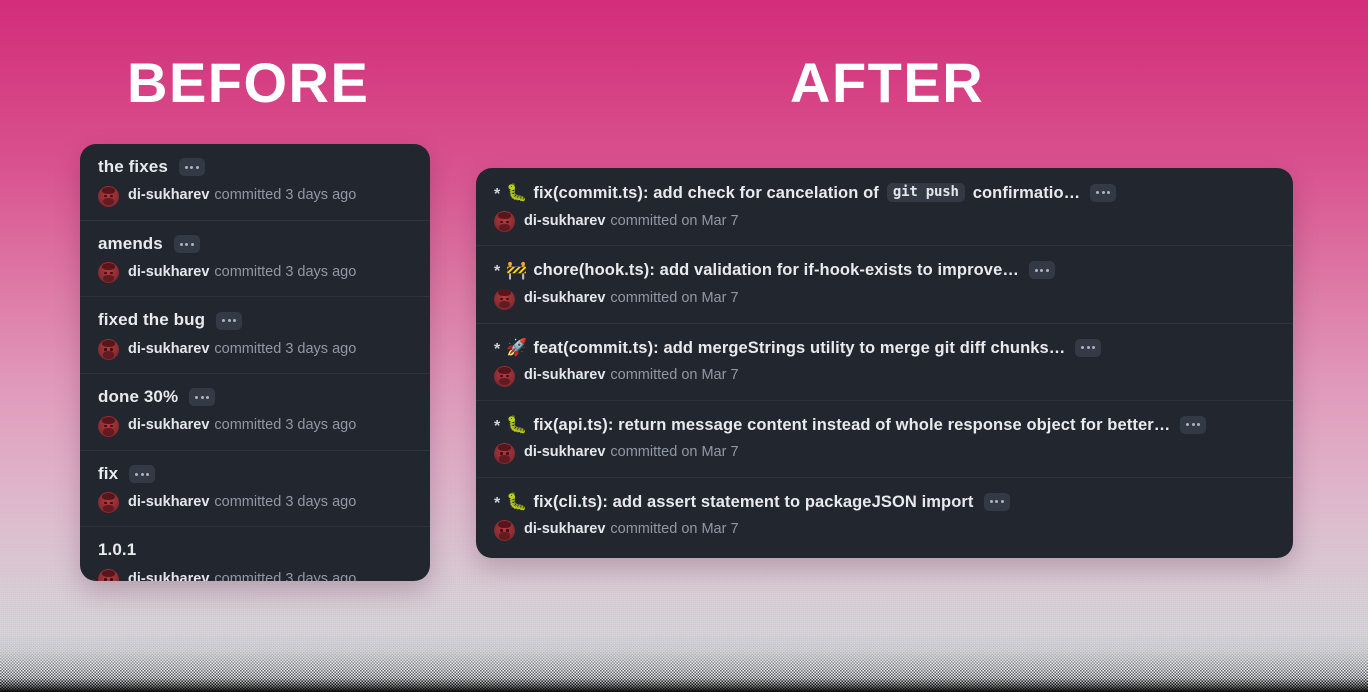  What do you see at coordinates (108, 473) in the screenshot?
I see `commit-message: fix` at bounding box center [108, 473].